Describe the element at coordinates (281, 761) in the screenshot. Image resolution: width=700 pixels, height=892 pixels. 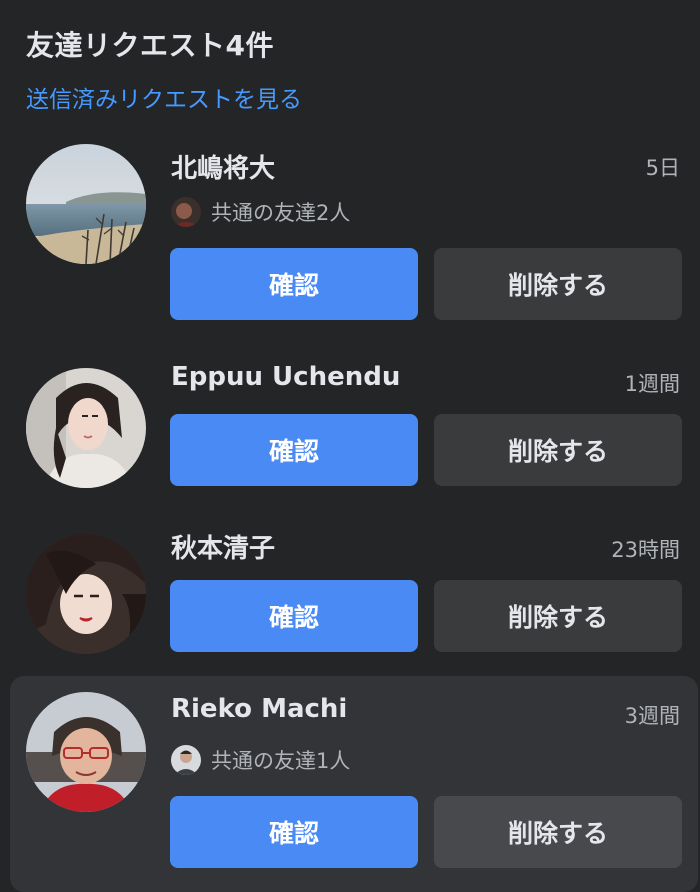
I see `mutual-friends-text: 共通の友達1人` at that location.